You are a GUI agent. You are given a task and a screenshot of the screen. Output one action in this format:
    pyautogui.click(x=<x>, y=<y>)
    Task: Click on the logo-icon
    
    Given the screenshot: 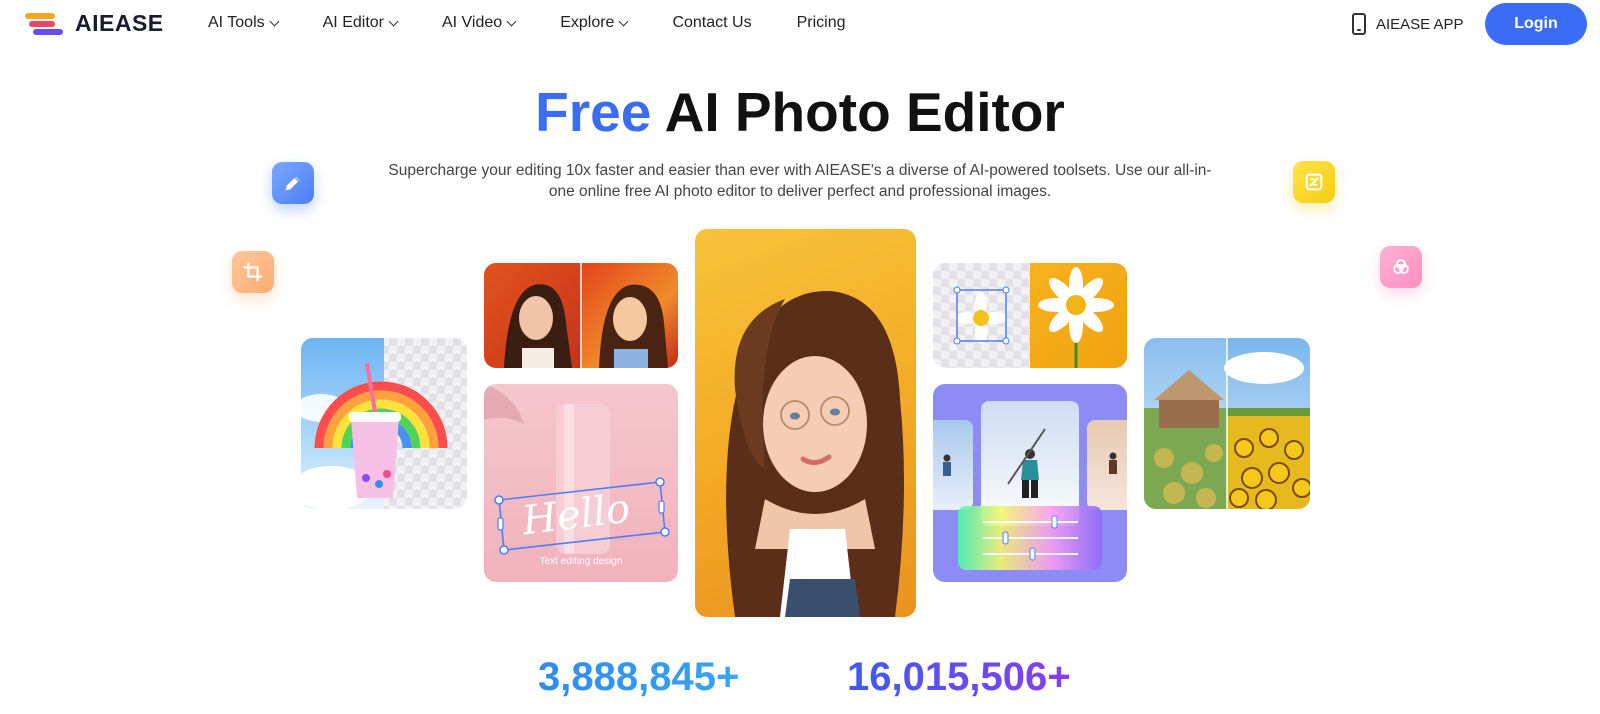 What is the action you would take?
    pyautogui.click(x=46, y=24)
    